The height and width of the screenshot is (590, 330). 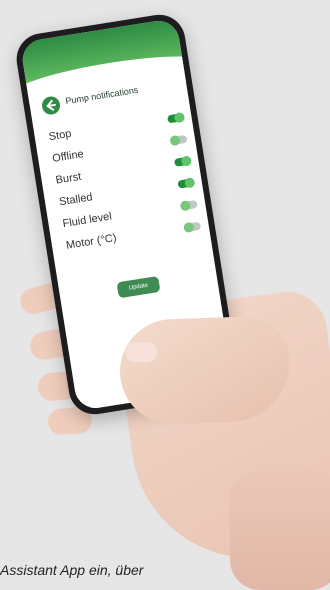 What do you see at coordinates (280, 530) in the screenshot?
I see `wrist` at bounding box center [280, 530].